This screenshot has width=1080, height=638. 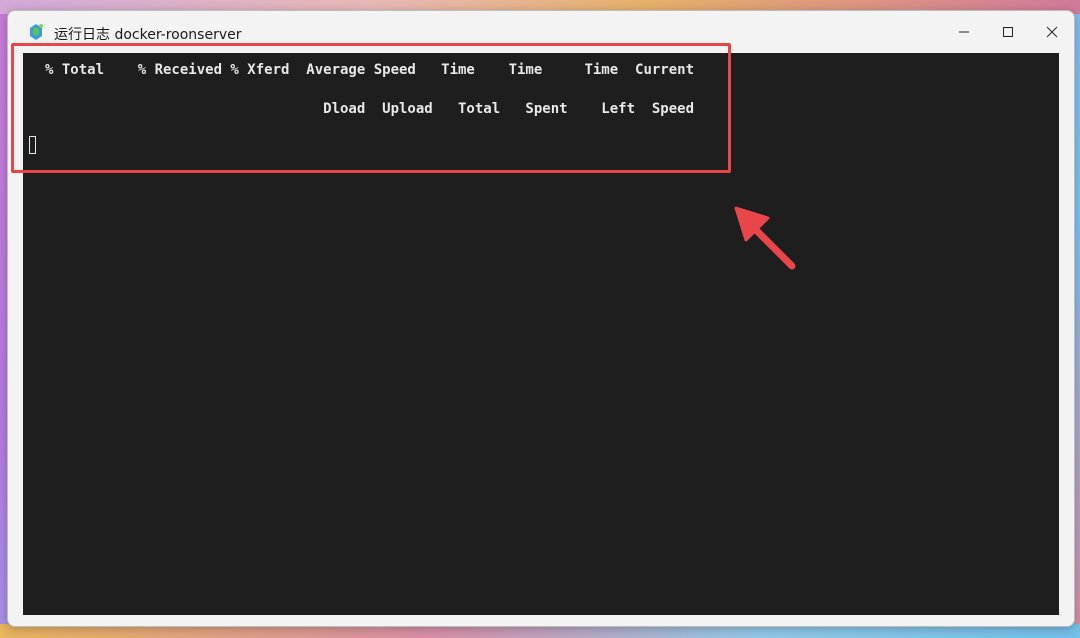 What do you see at coordinates (148, 35) in the screenshot?
I see `window-title: 运行日志 docker-roonserver` at bounding box center [148, 35].